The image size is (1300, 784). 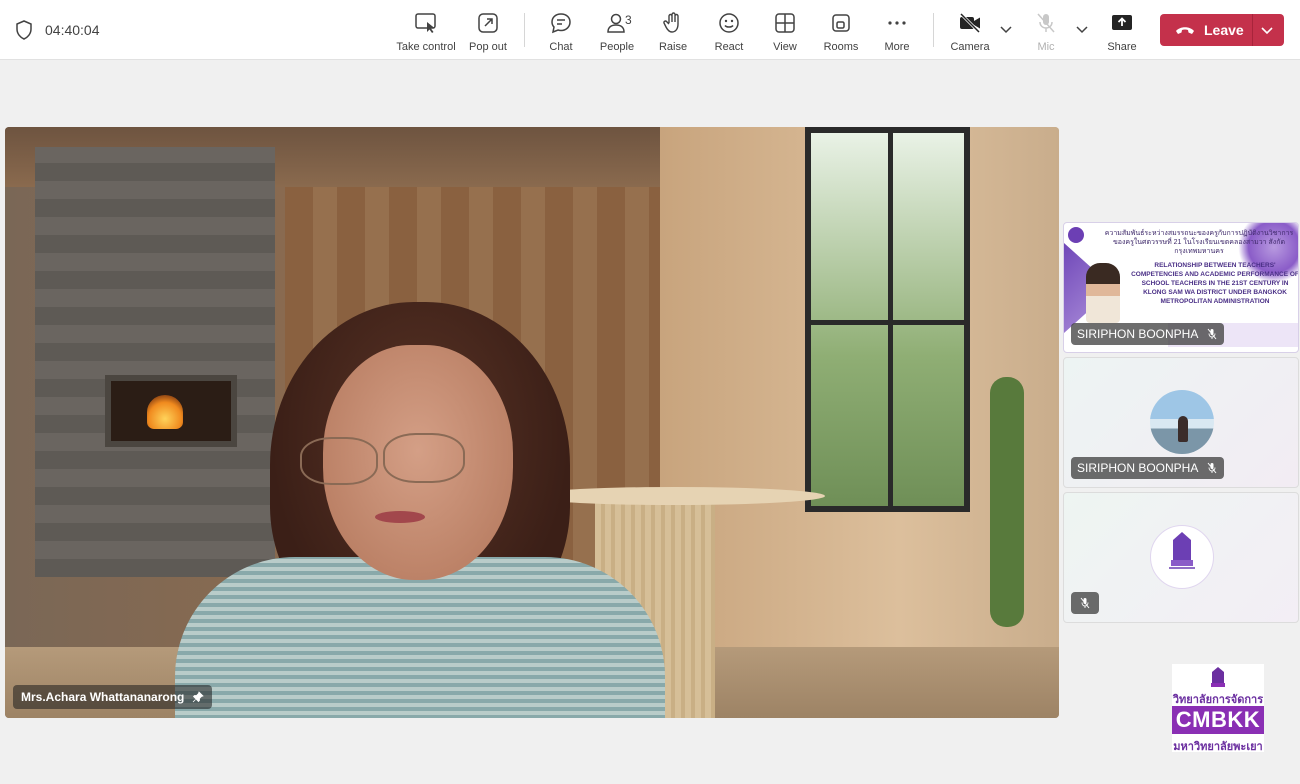 I want to click on fire, so click(x=165, y=412).